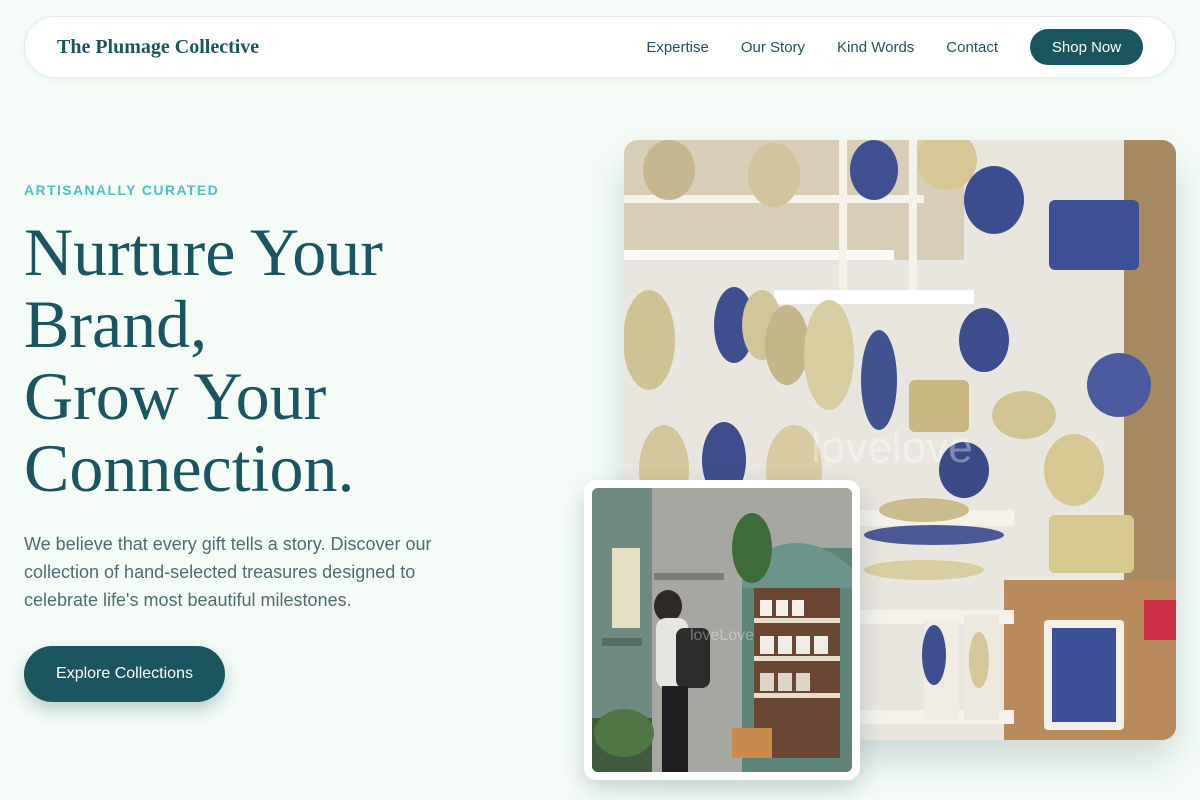 This screenshot has height=800, width=1200. What do you see at coordinates (972, 47) in the screenshot?
I see `nav-link-contact: Contact` at bounding box center [972, 47].